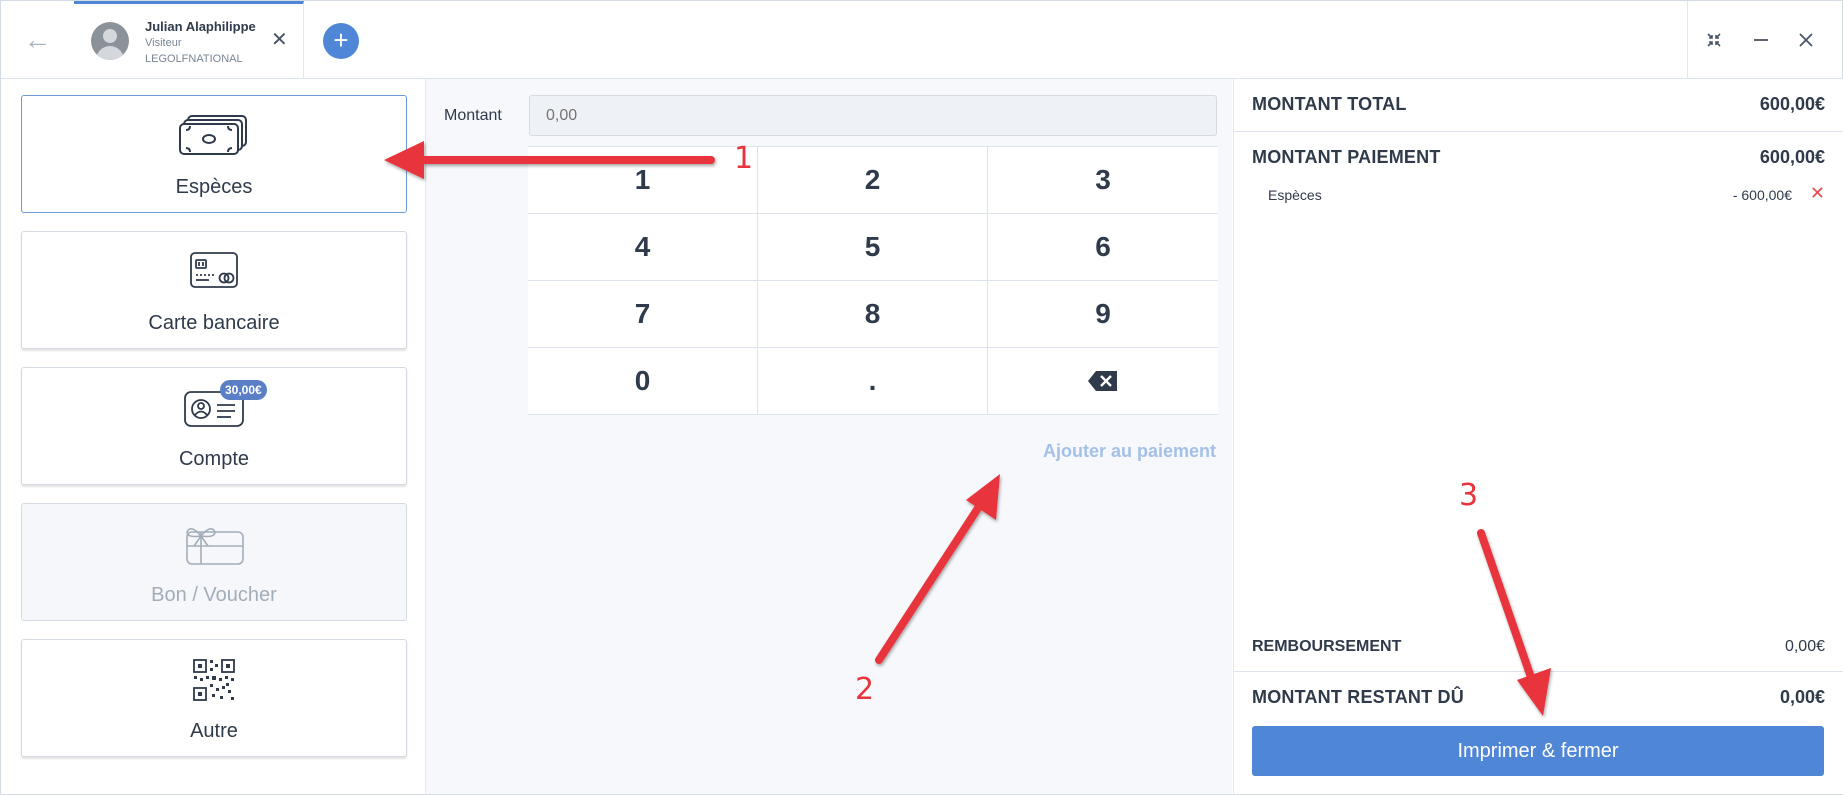 The image size is (1843, 795). I want to click on backspace-icon, so click(1102, 381).